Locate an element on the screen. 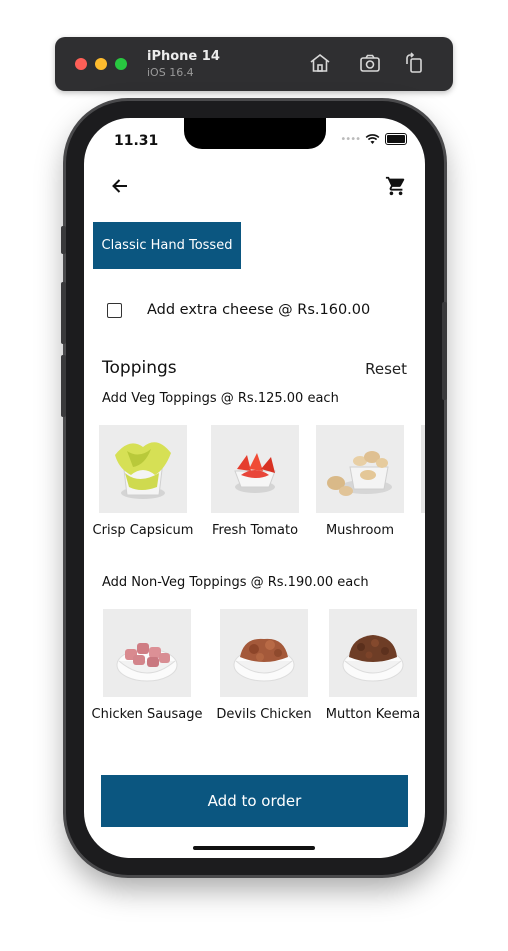  topping-label: Chicken Sausage is located at coordinates (147, 714).